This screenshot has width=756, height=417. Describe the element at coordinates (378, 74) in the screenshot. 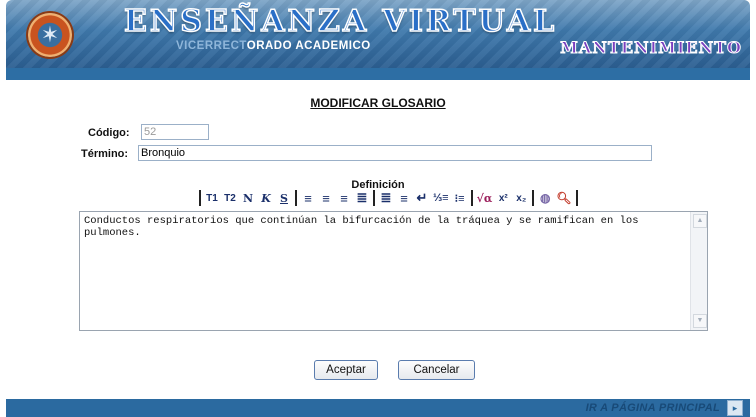

I see `header-divider` at that location.